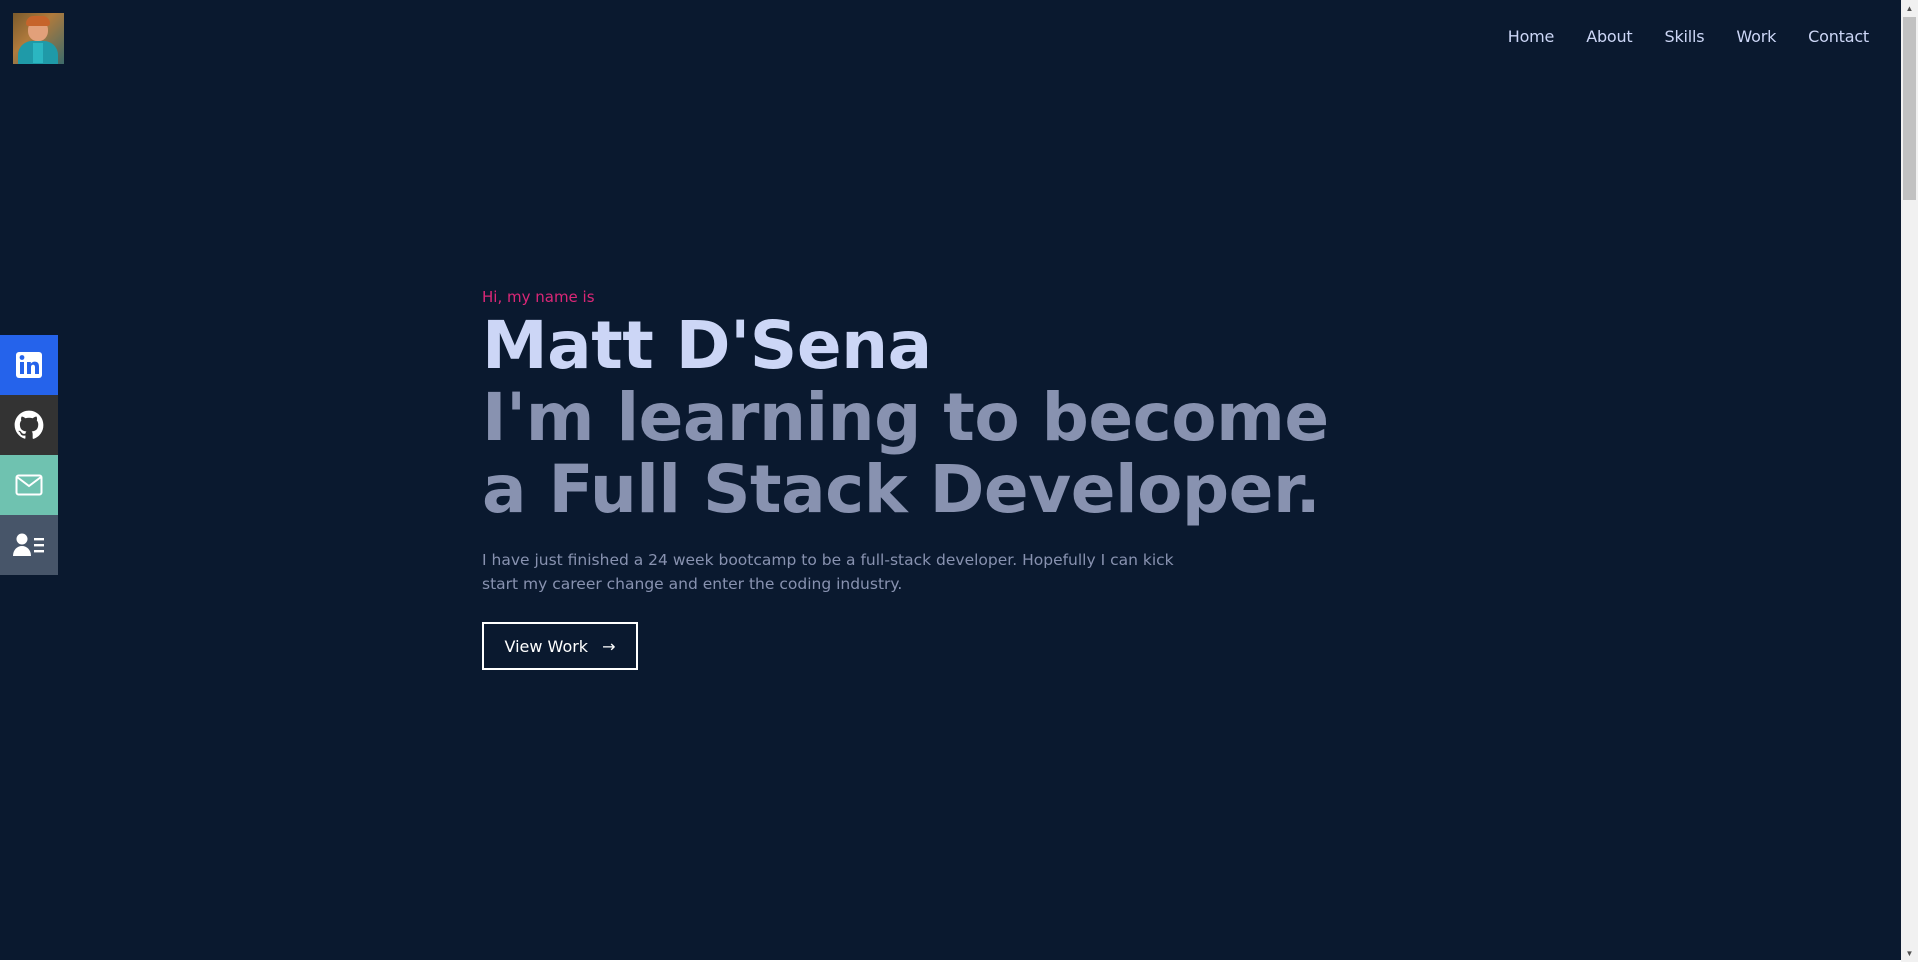 This screenshot has width=1918, height=962. I want to click on avatar-shirt-stripe, so click(38, 53).